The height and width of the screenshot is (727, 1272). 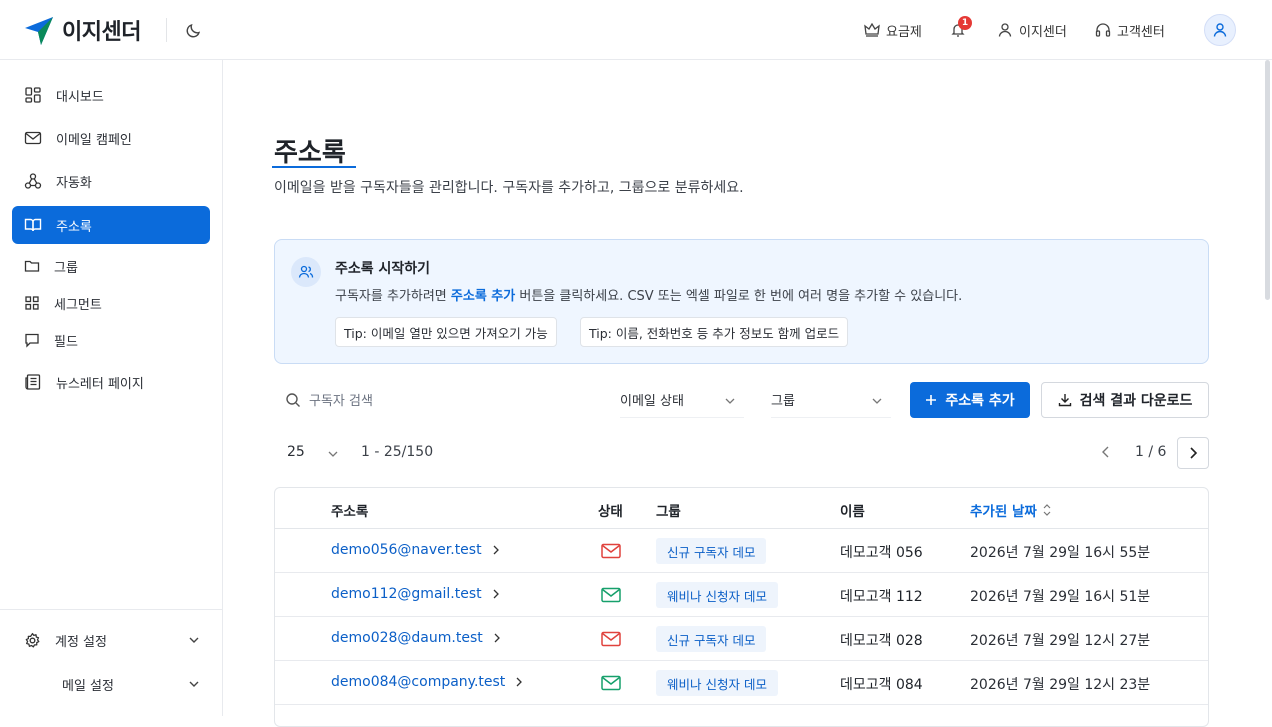 What do you see at coordinates (783, 401) in the screenshot?
I see `group-filter-label: 그룹` at bounding box center [783, 401].